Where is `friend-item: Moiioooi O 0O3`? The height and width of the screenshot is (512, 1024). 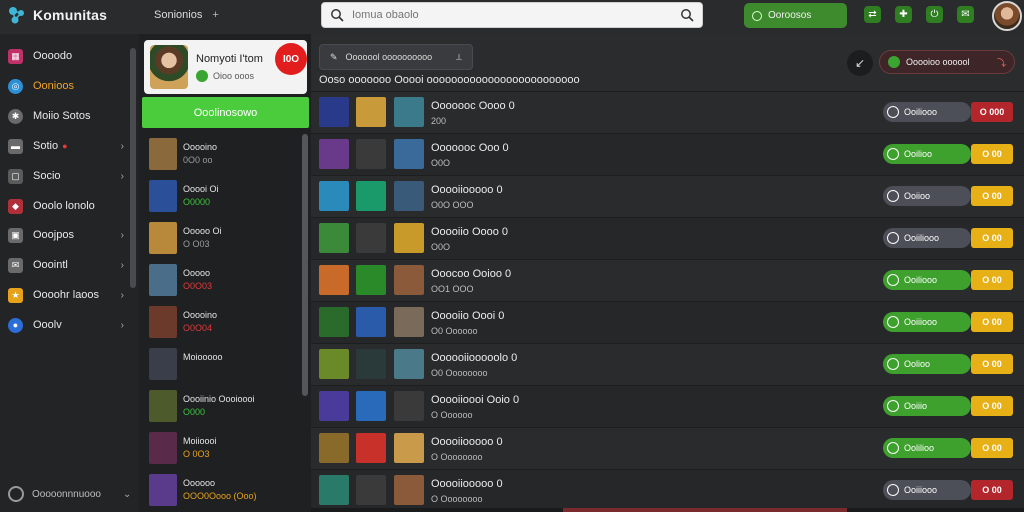 friend-item: Moiioooi O 0O3 is located at coordinates (224, 450).